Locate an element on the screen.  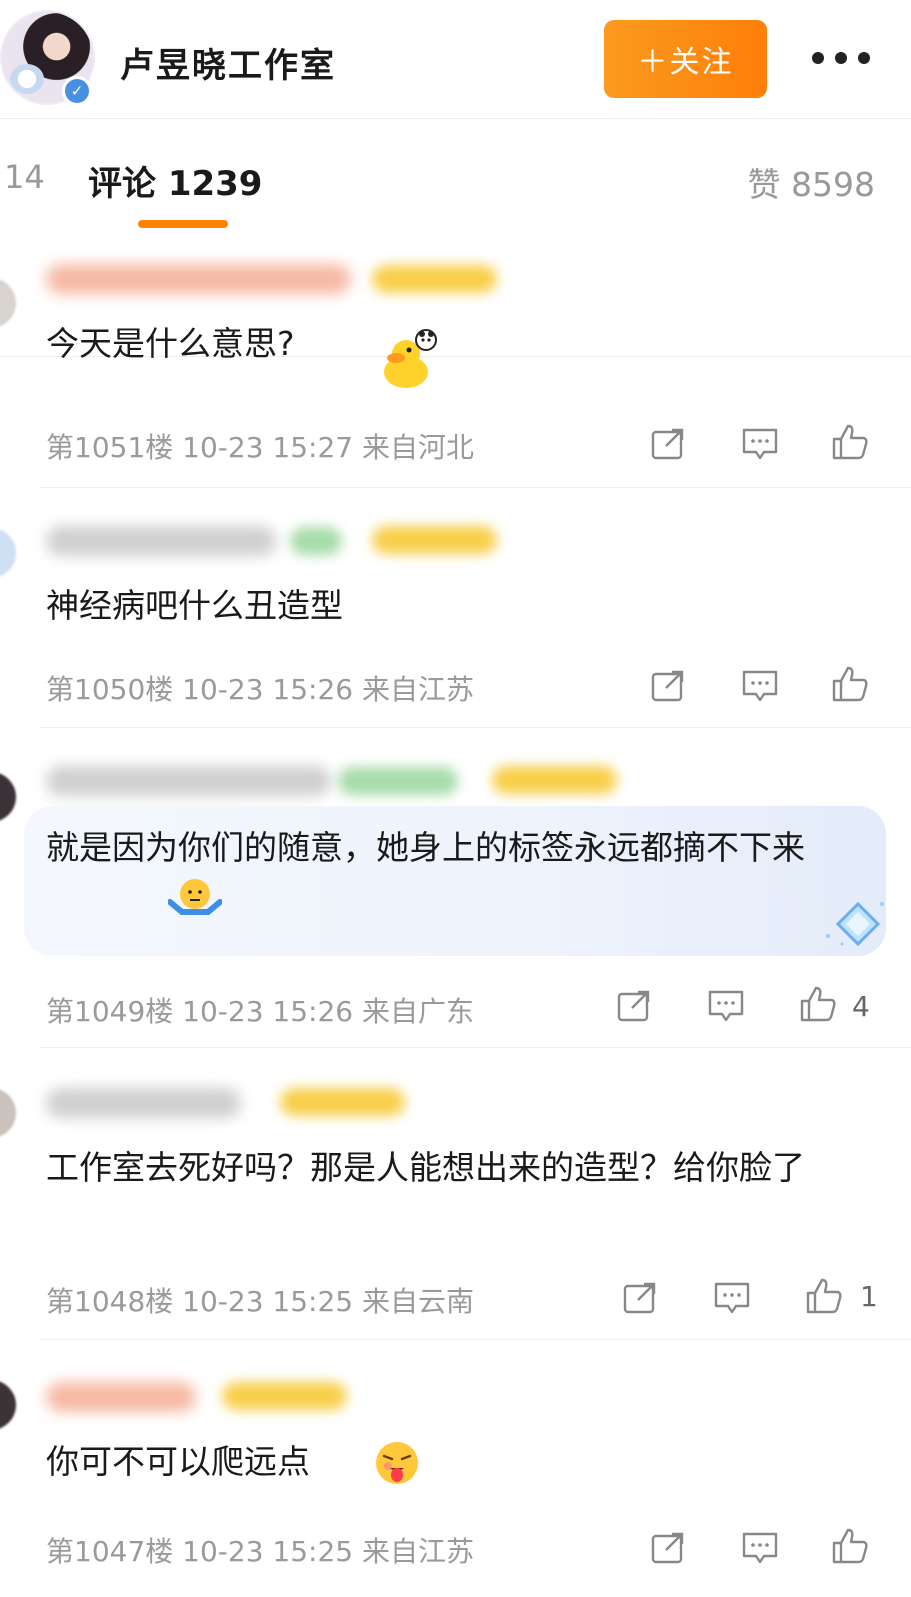
tab-likes: 赞 8598 is located at coordinates (811, 182).